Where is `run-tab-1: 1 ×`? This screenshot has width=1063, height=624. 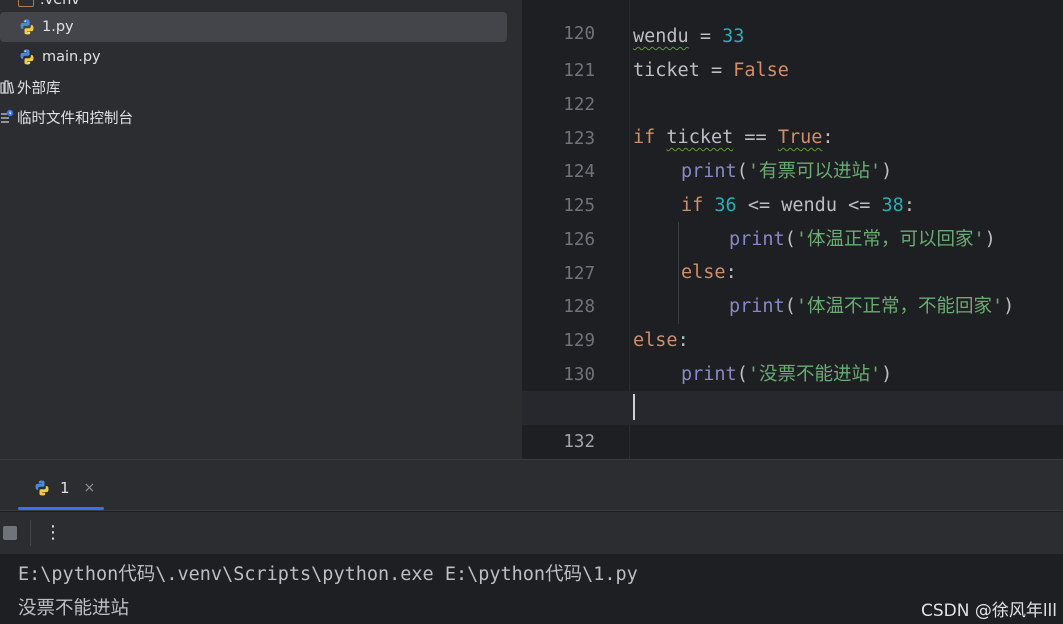
run-tab-1: 1 × is located at coordinates (61, 488).